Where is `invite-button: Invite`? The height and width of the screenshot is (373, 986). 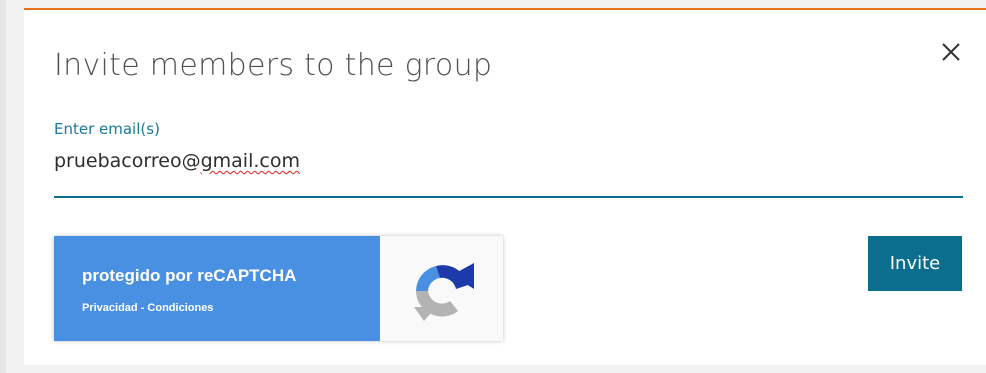
invite-button: Invite is located at coordinates (915, 263).